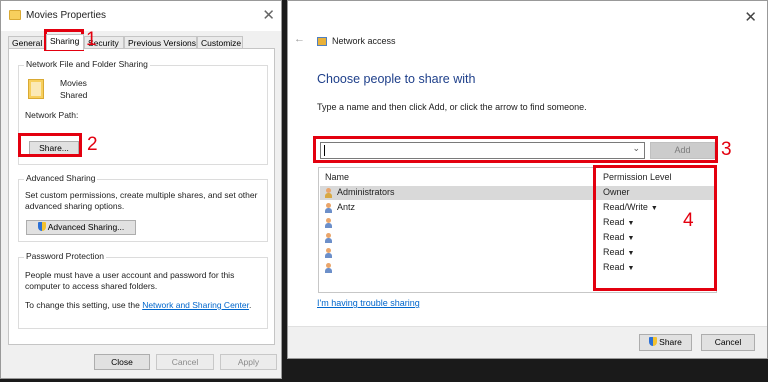 This screenshot has width=768, height=382. What do you see at coordinates (248, 362) in the screenshot?
I see `apply-button: Apply` at bounding box center [248, 362].